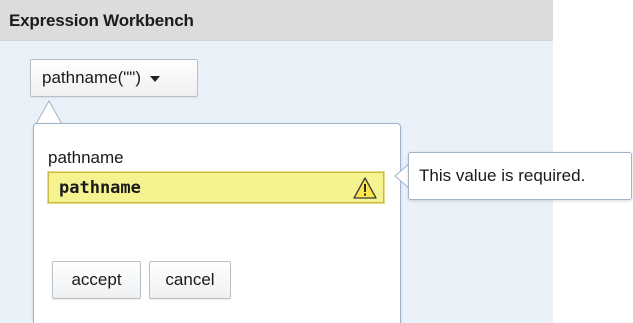 The image size is (633, 323). What do you see at coordinates (92, 77) in the screenshot?
I see `function-dropdown-label: pathname("")` at bounding box center [92, 77].